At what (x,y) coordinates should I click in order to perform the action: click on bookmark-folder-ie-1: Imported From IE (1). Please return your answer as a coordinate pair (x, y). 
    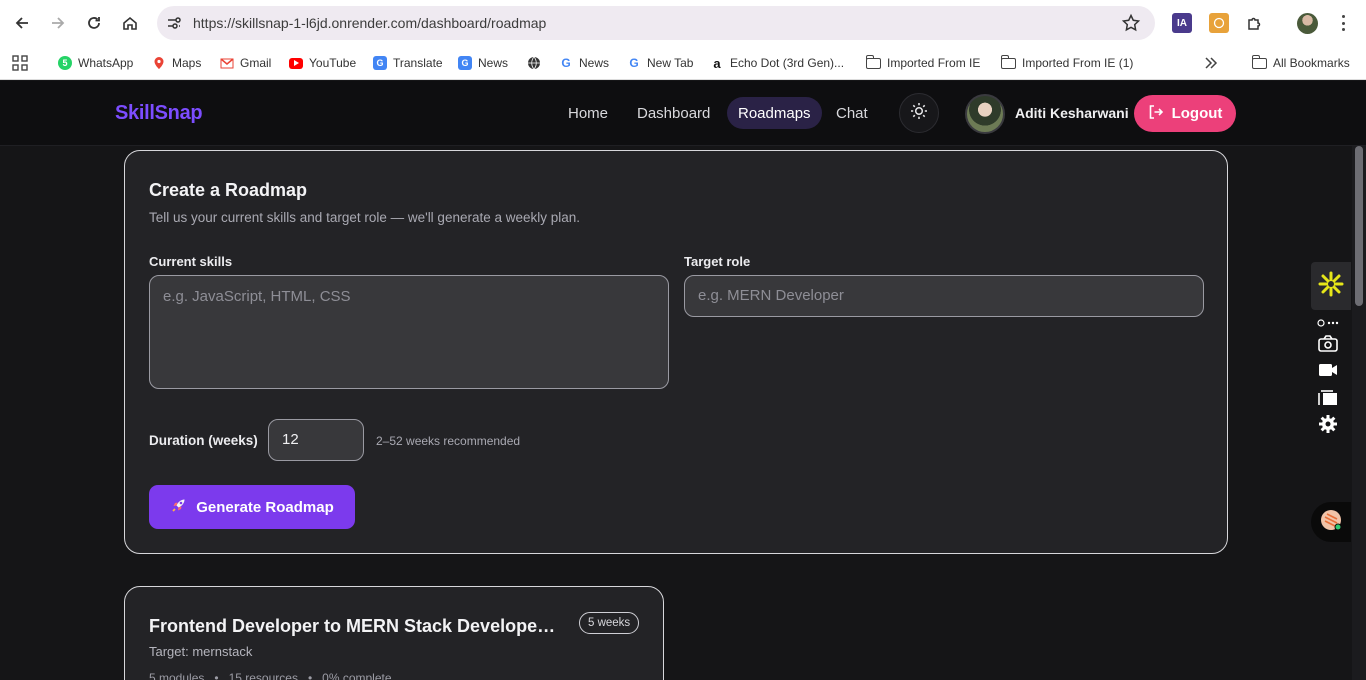
    Looking at the image, I should click on (1066, 63).